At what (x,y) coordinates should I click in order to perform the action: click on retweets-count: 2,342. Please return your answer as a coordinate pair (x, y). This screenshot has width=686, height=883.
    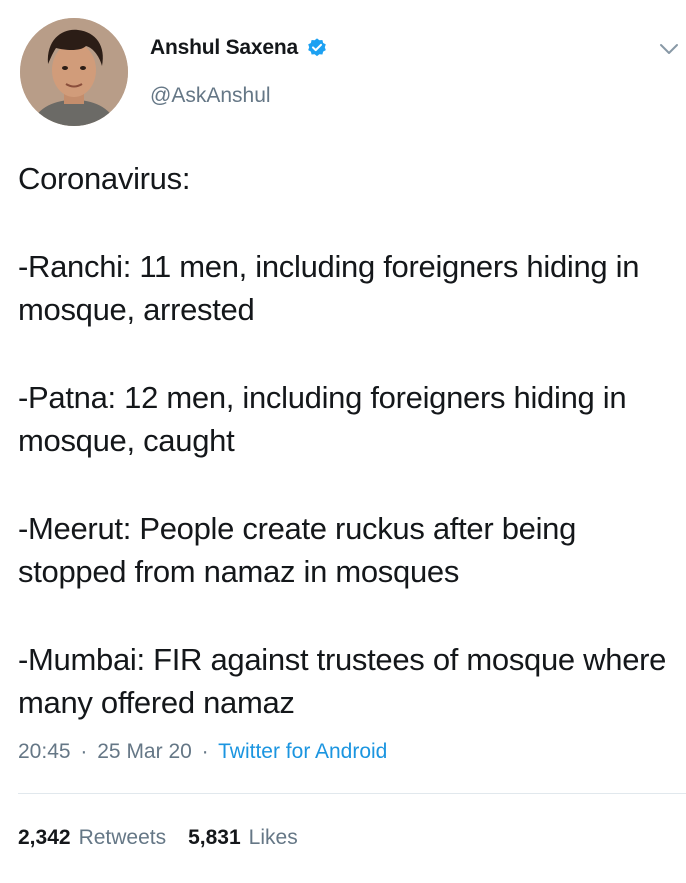
    Looking at the image, I should click on (44, 837).